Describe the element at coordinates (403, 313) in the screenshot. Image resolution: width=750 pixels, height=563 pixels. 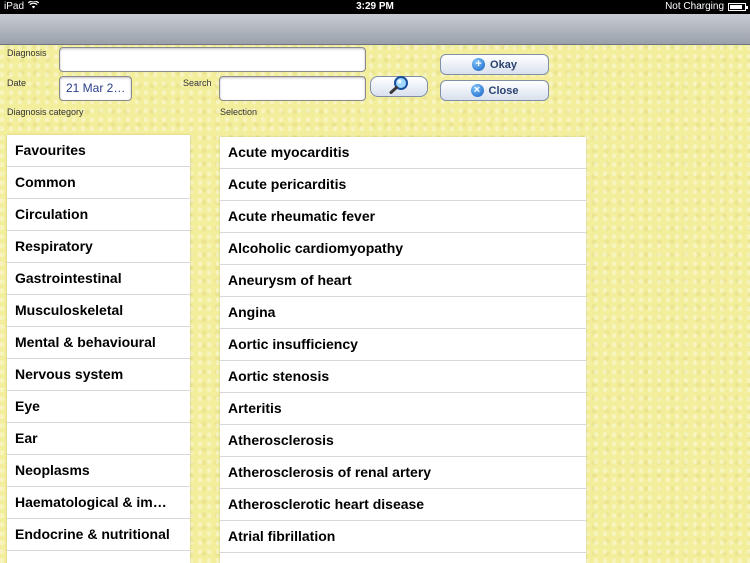
I see `selection-item: Angina` at that location.